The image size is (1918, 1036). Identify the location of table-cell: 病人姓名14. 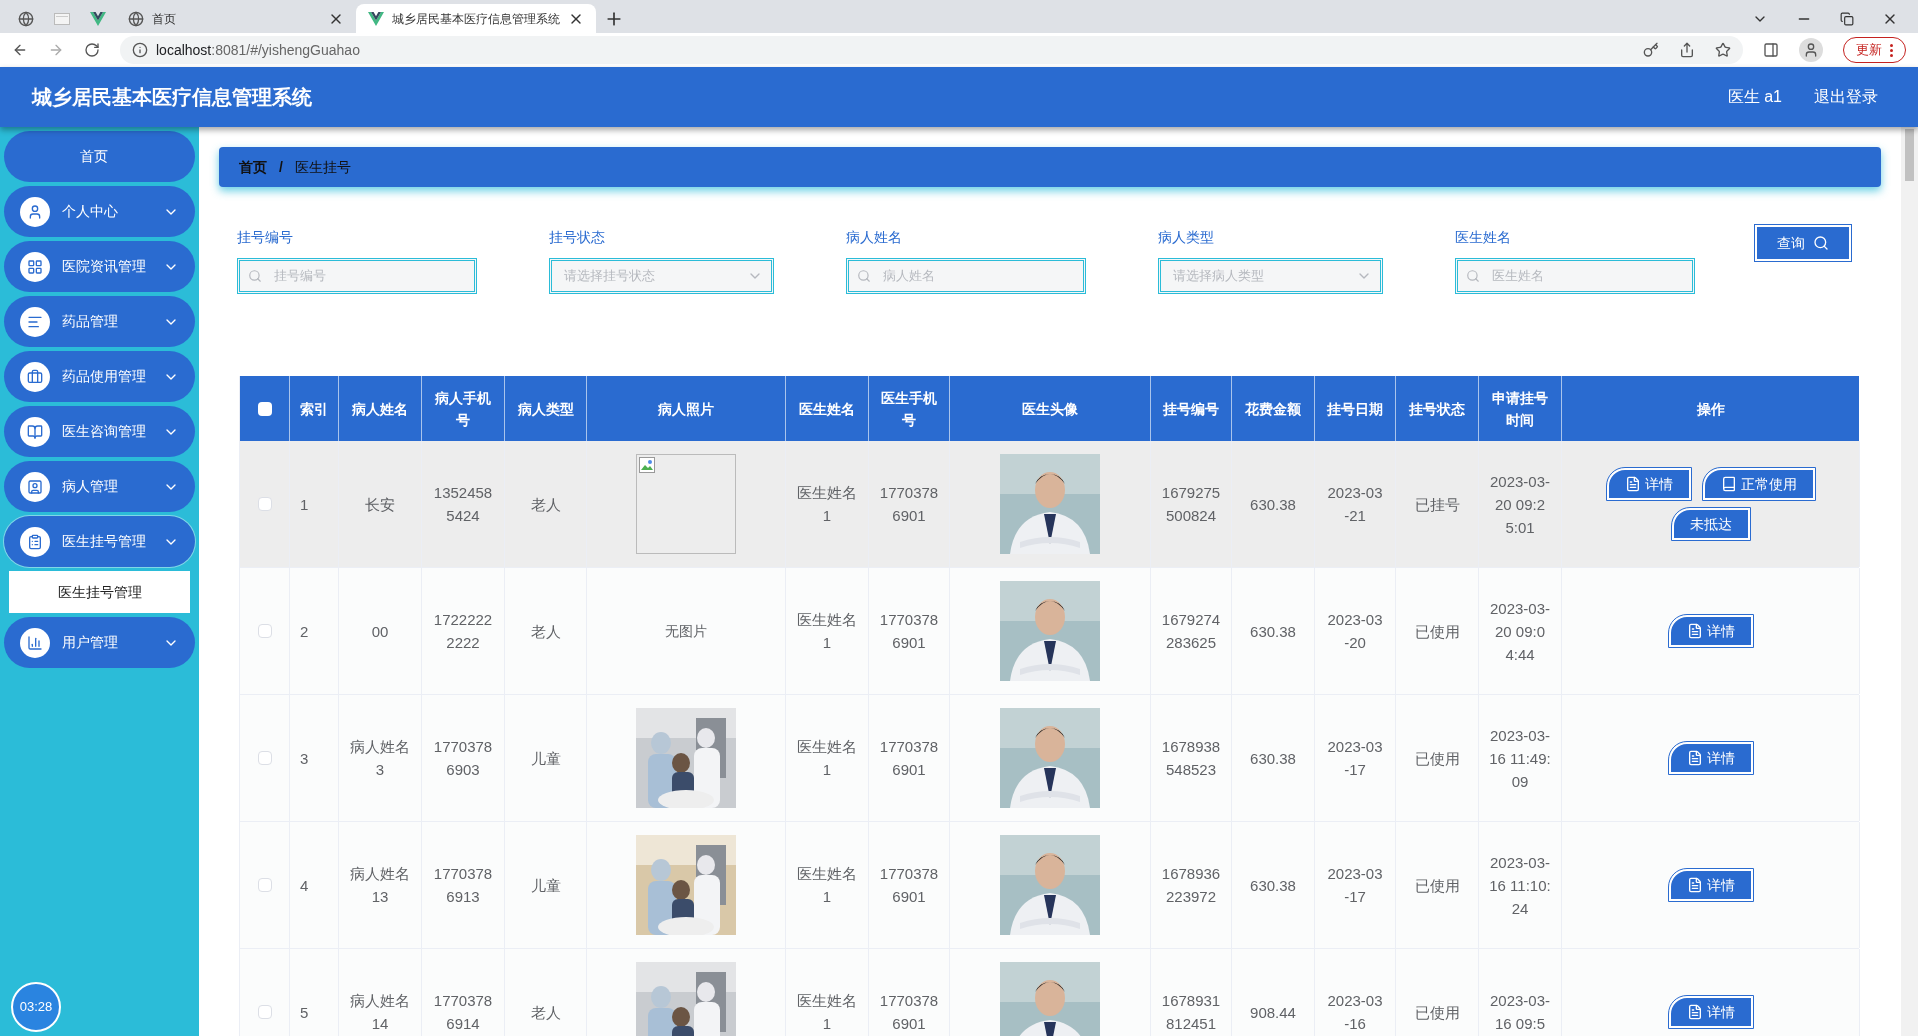
(380, 992).